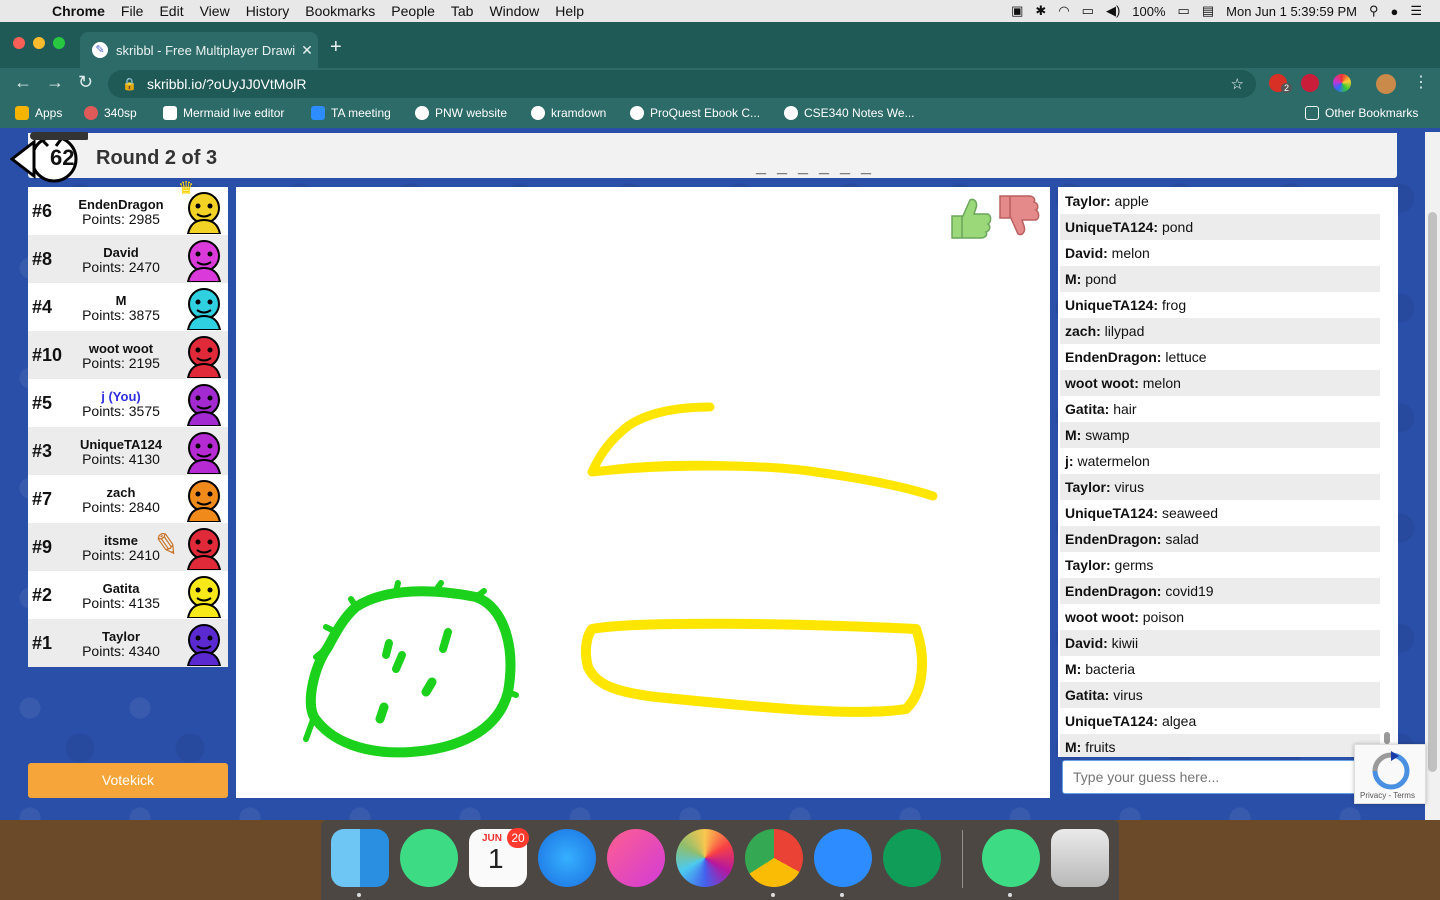 The width and height of the screenshot is (1440, 900). What do you see at coordinates (1187, 591) in the screenshot?
I see `chat-text: covid19` at bounding box center [1187, 591].